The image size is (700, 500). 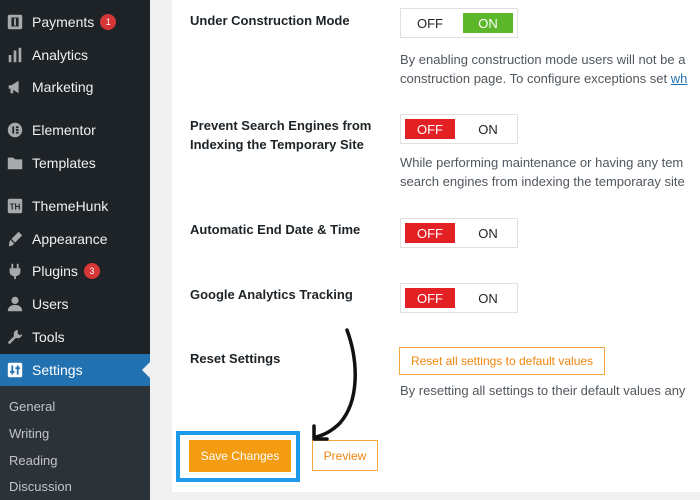 I want to click on payments-icon, so click(x=15, y=22).